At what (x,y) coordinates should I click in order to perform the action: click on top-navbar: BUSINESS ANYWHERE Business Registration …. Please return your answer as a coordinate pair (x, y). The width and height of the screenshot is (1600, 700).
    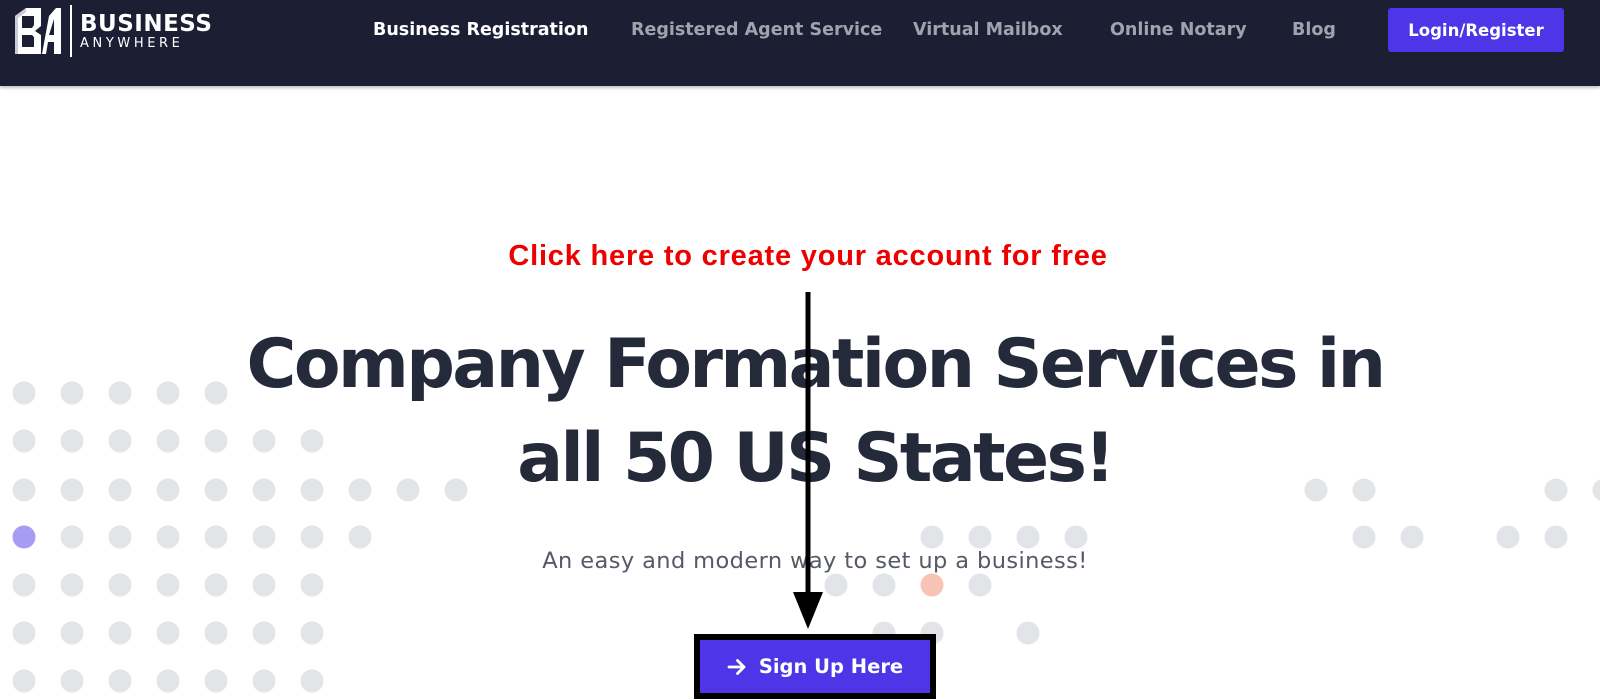
    Looking at the image, I should click on (800, 43).